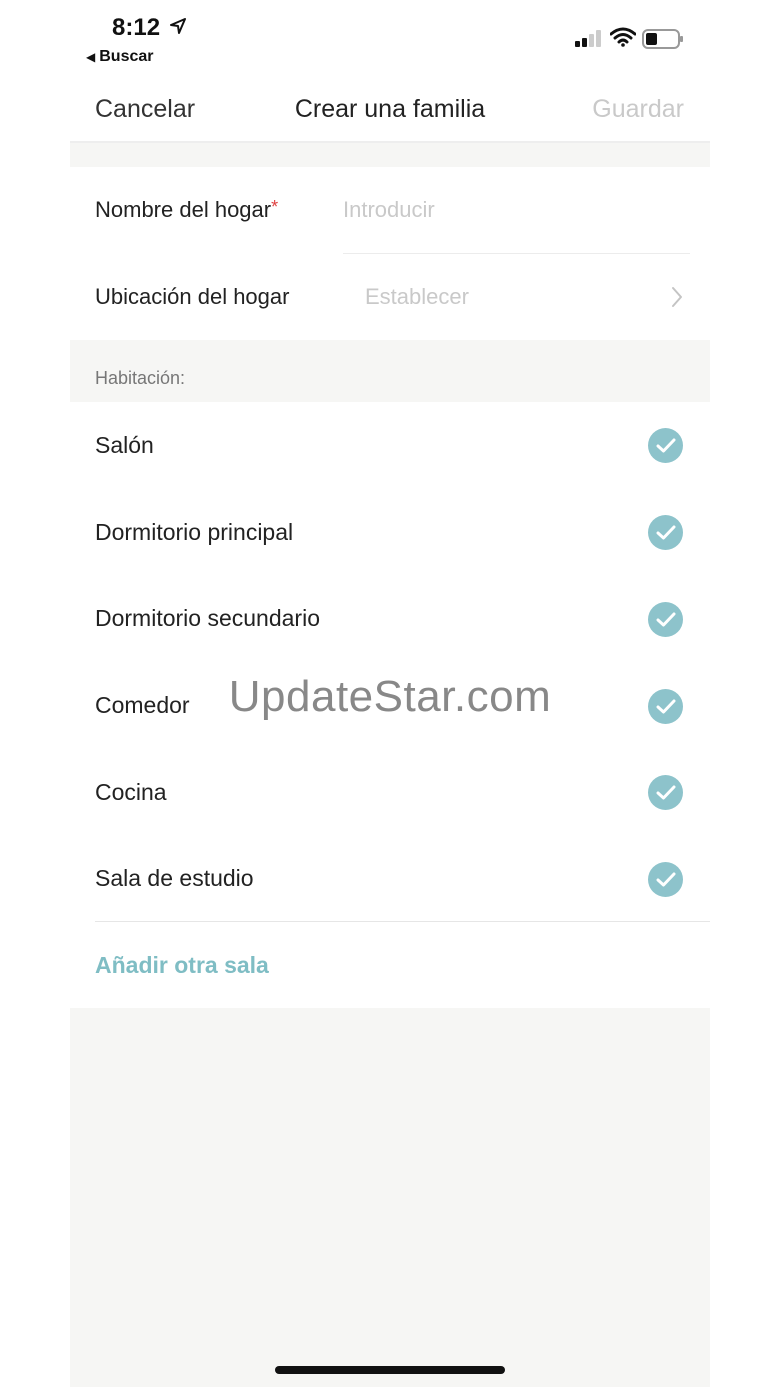  I want to click on required-asterisk: *, so click(275, 207).